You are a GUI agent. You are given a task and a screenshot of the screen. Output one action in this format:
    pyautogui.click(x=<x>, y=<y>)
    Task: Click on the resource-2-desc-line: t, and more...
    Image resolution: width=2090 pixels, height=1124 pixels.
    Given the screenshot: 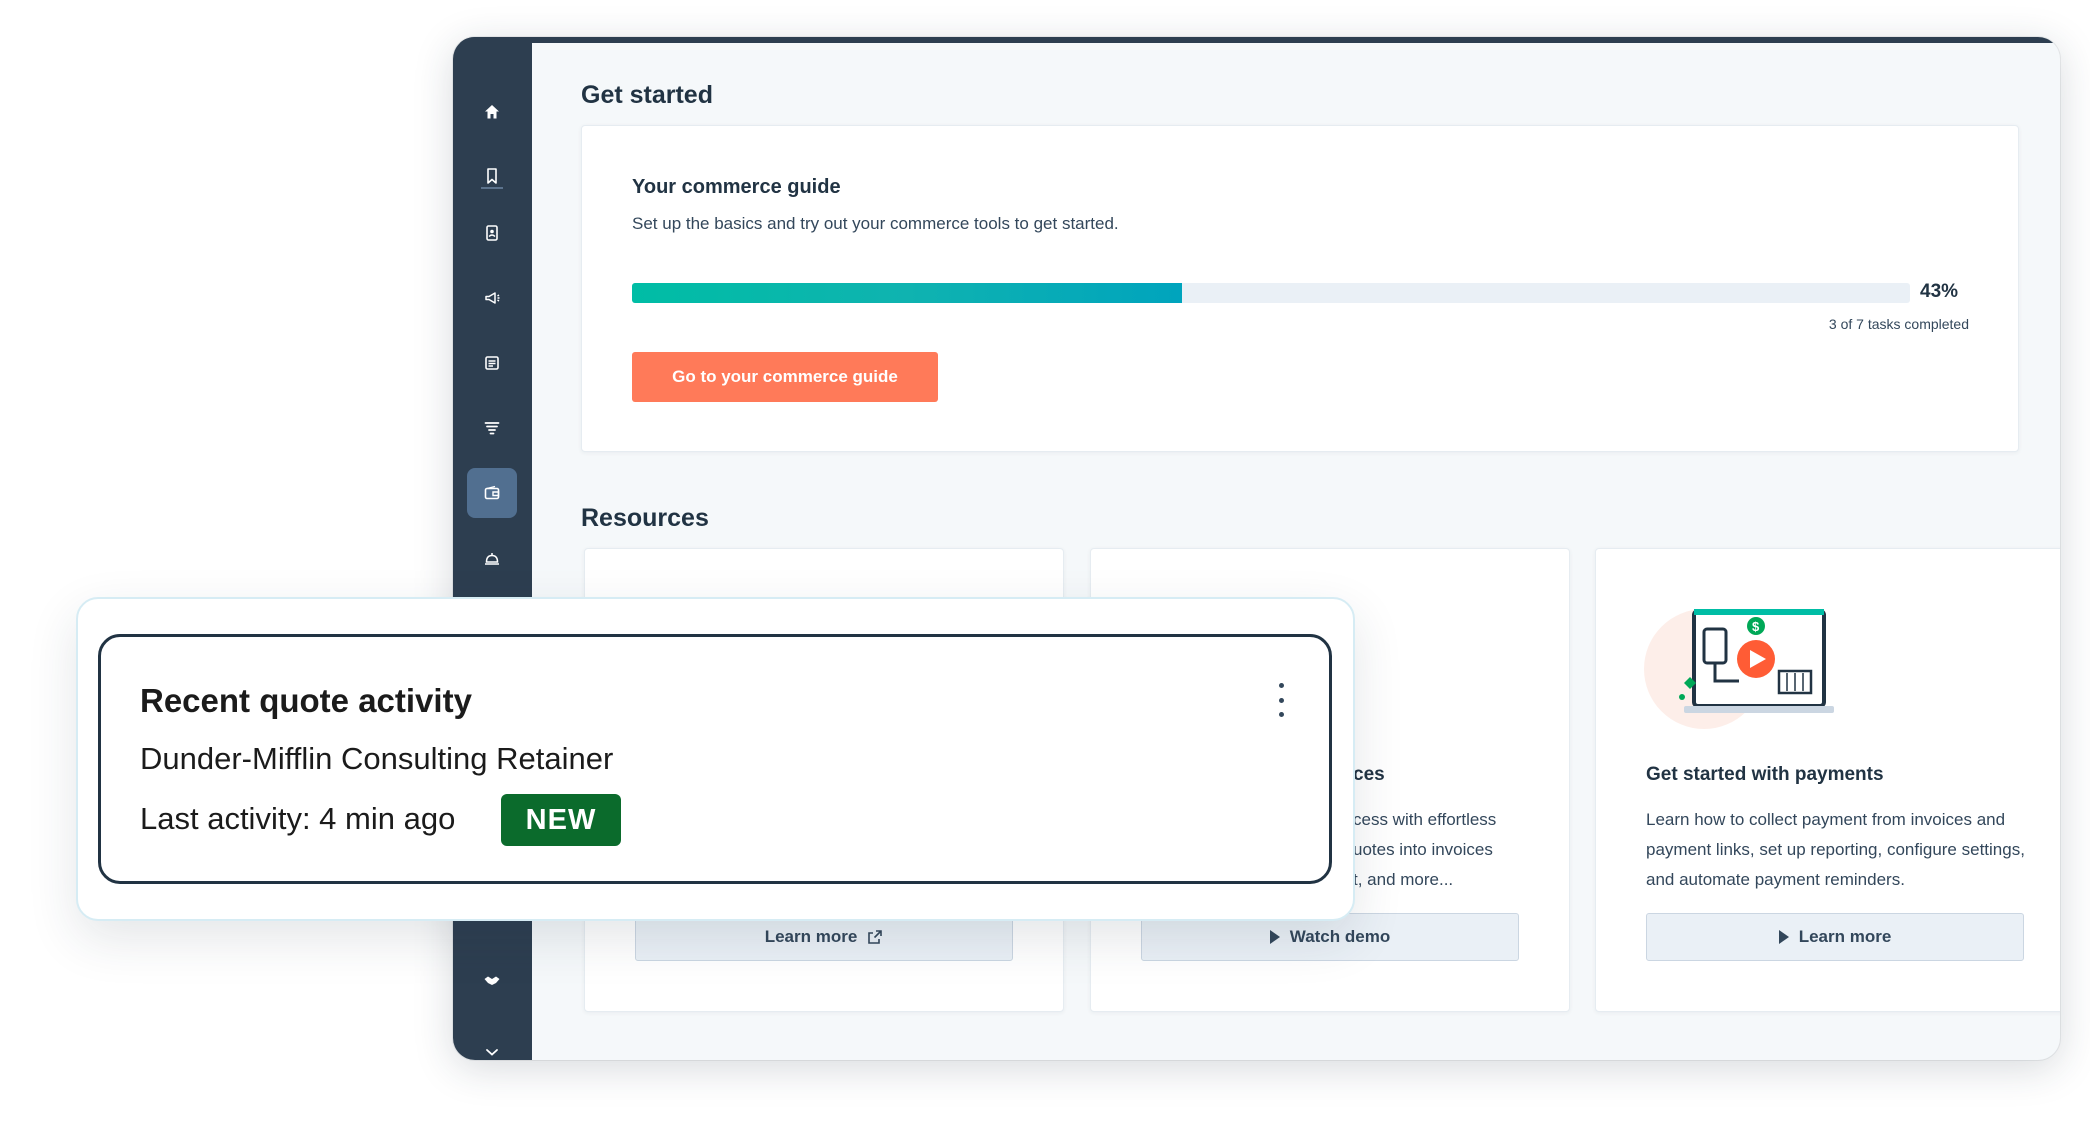 What is the action you would take?
    pyautogui.click(x=1403, y=879)
    